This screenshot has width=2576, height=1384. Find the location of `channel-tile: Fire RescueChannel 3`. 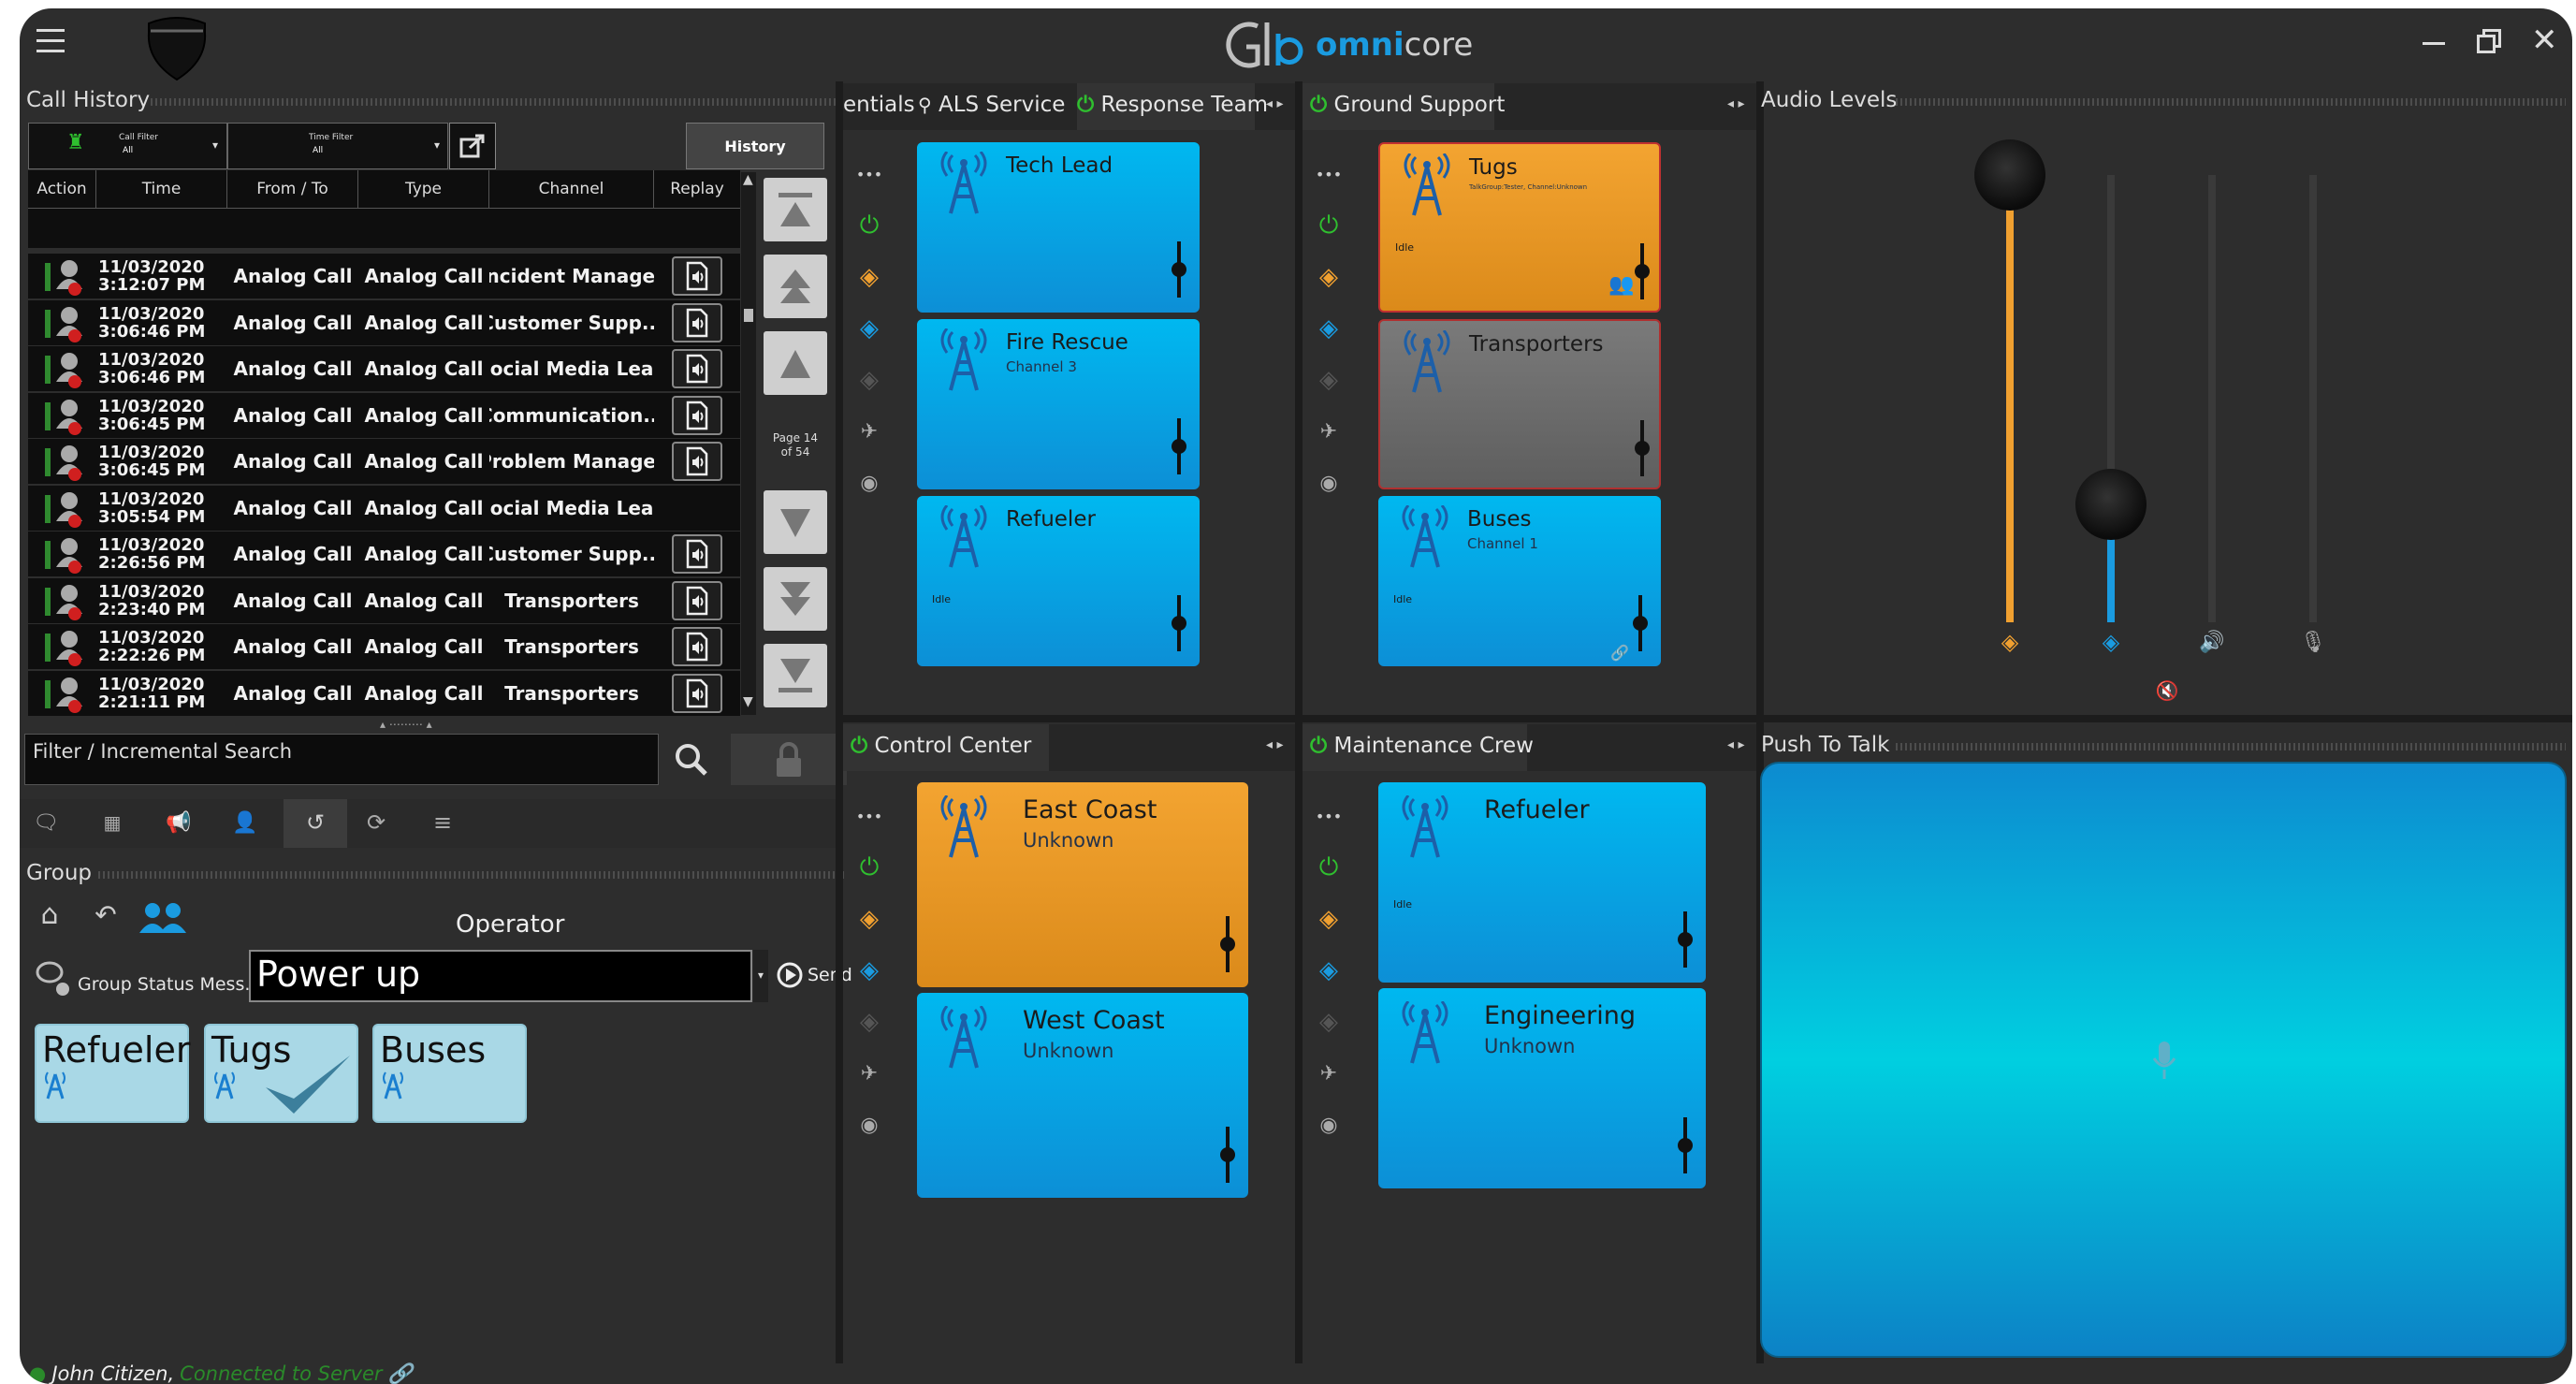

channel-tile: Fire RescueChannel 3 is located at coordinates (1058, 404).